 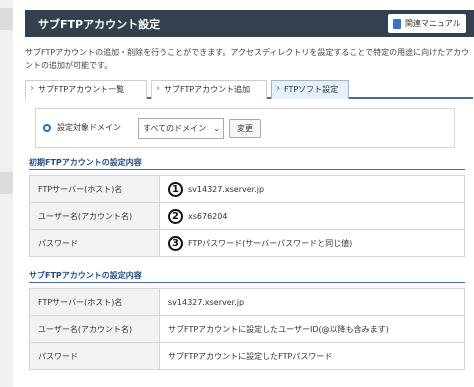 I want to click on tab-subftp-add: サブFTPアカウント追加, so click(x=209, y=89).